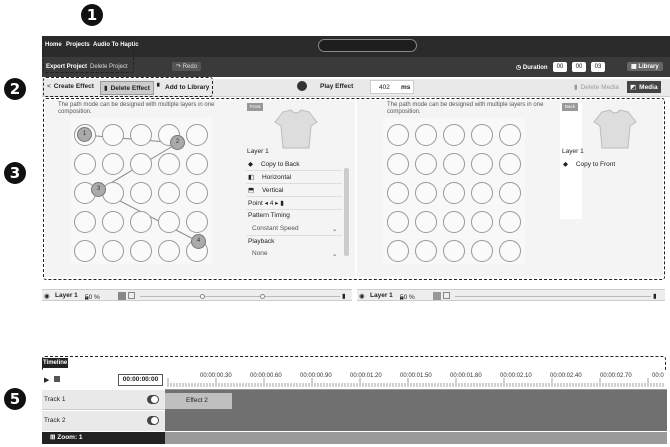 This screenshot has height=447, width=670. I want to click on pattern-timing-select: Constant Speed ⌄, so click(294, 229).